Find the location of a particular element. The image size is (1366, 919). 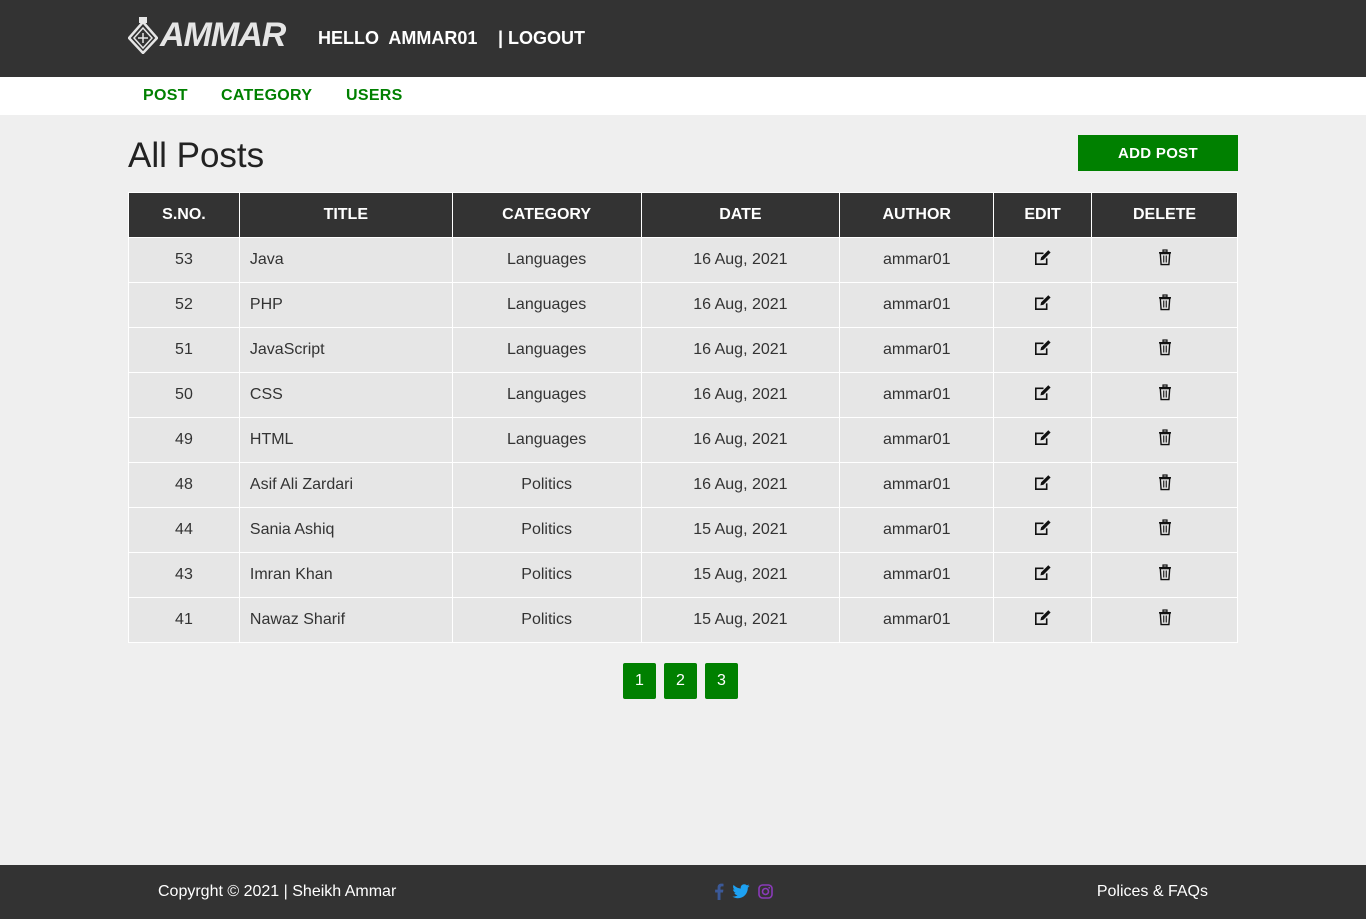

cell-sno: 49 is located at coordinates (184, 440).